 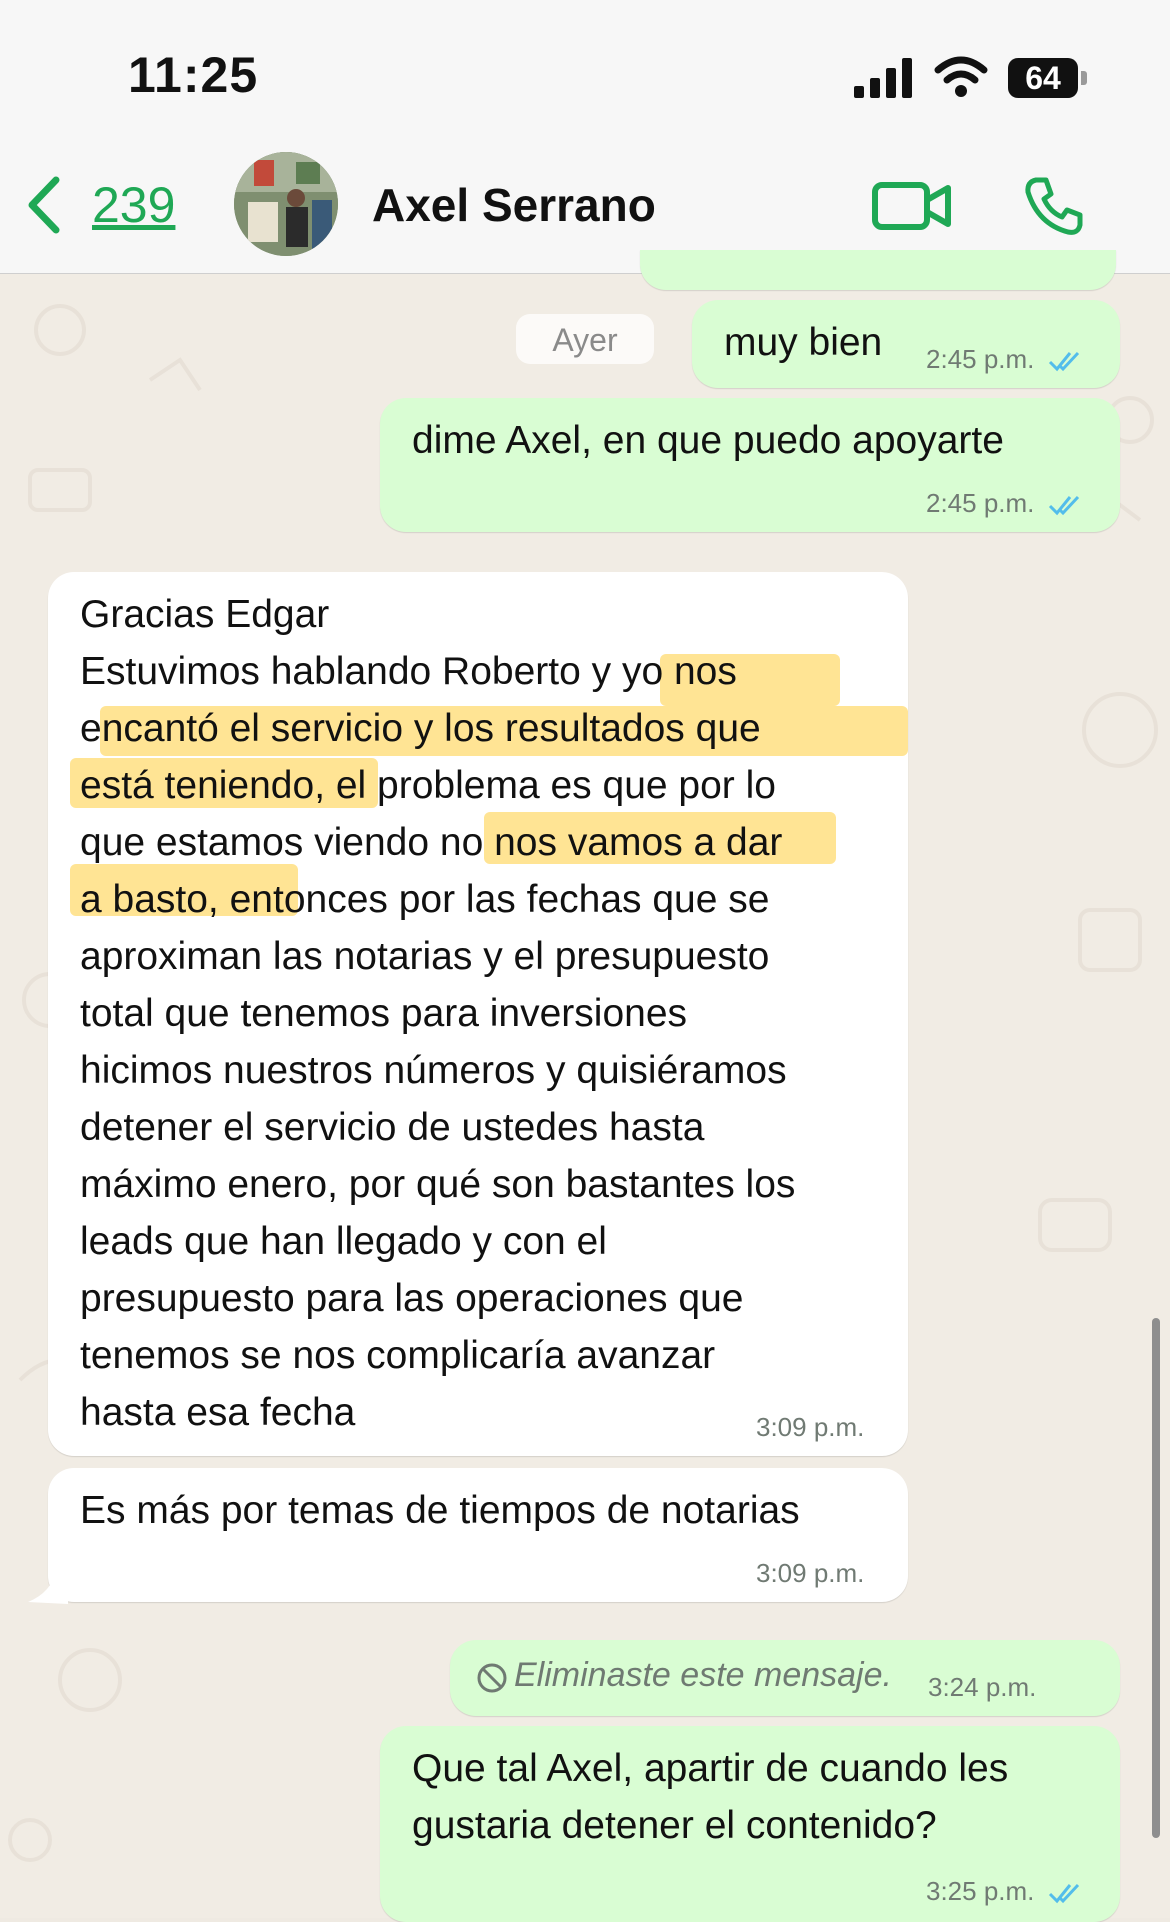 What do you see at coordinates (133, 205) in the screenshot?
I see `back-unread-count: 239` at bounding box center [133, 205].